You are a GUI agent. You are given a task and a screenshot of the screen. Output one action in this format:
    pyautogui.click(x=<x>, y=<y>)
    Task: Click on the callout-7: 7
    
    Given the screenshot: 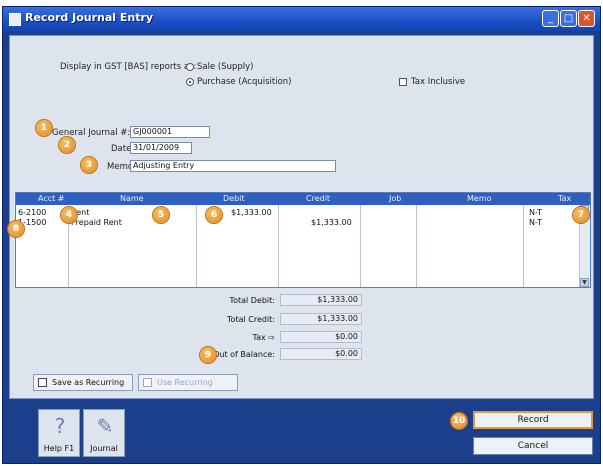 What is the action you would take?
    pyautogui.click(x=581, y=215)
    